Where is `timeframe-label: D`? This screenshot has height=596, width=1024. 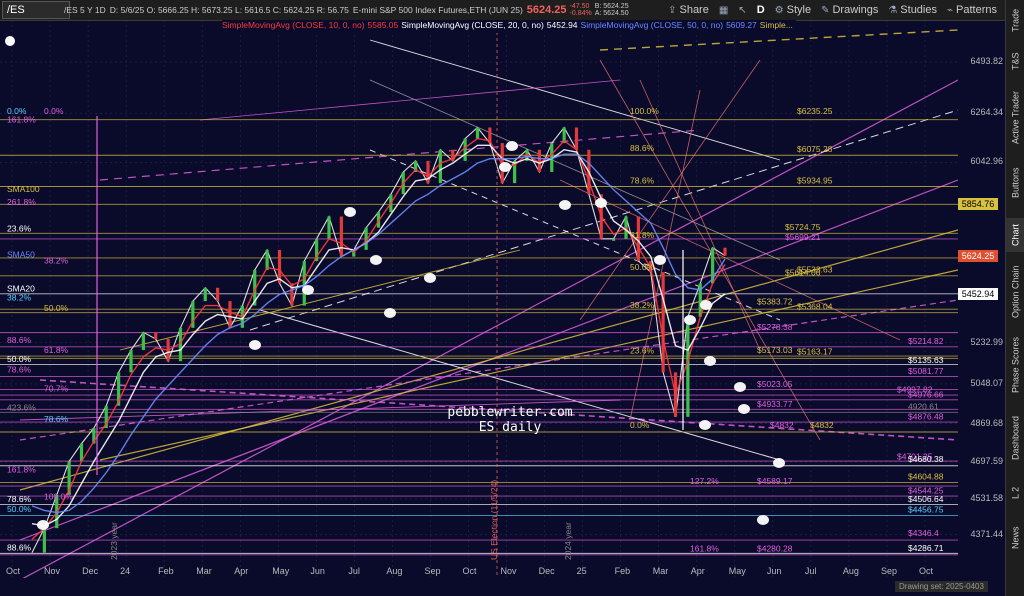 timeframe-label: D is located at coordinates (760, 10).